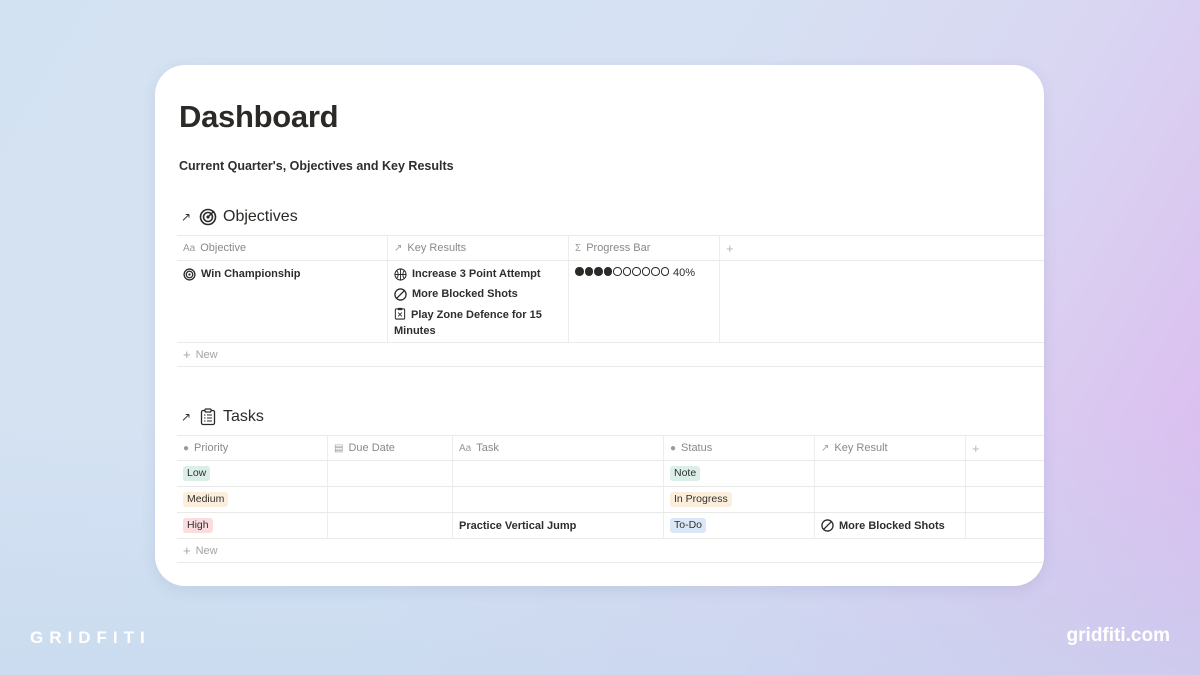 Image resolution: width=1200 pixels, height=675 pixels. Describe the element at coordinates (208, 417) in the screenshot. I see `clipboard-list-icon` at that location.